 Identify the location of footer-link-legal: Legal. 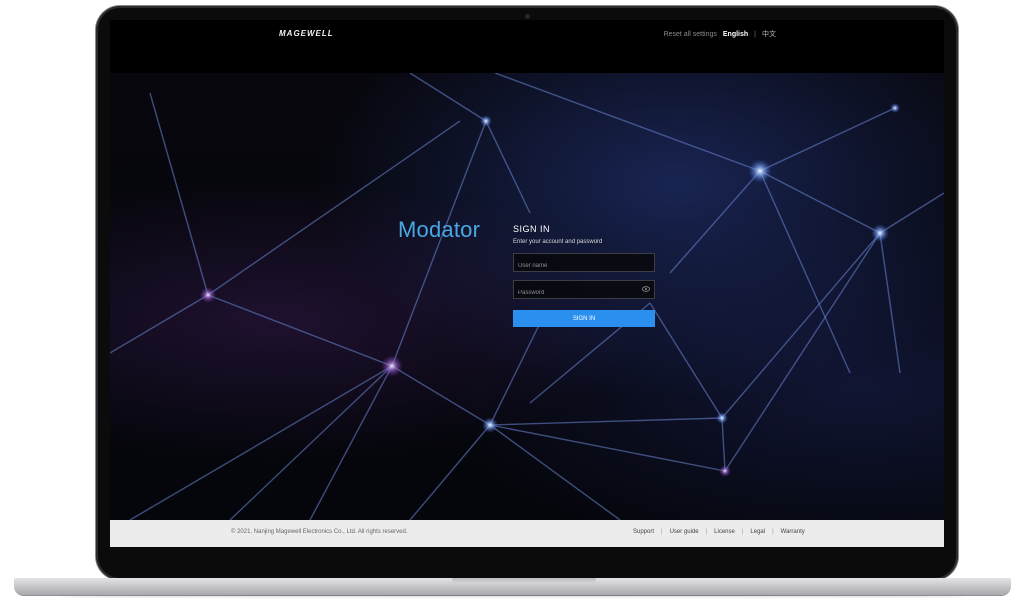
(757, 532).